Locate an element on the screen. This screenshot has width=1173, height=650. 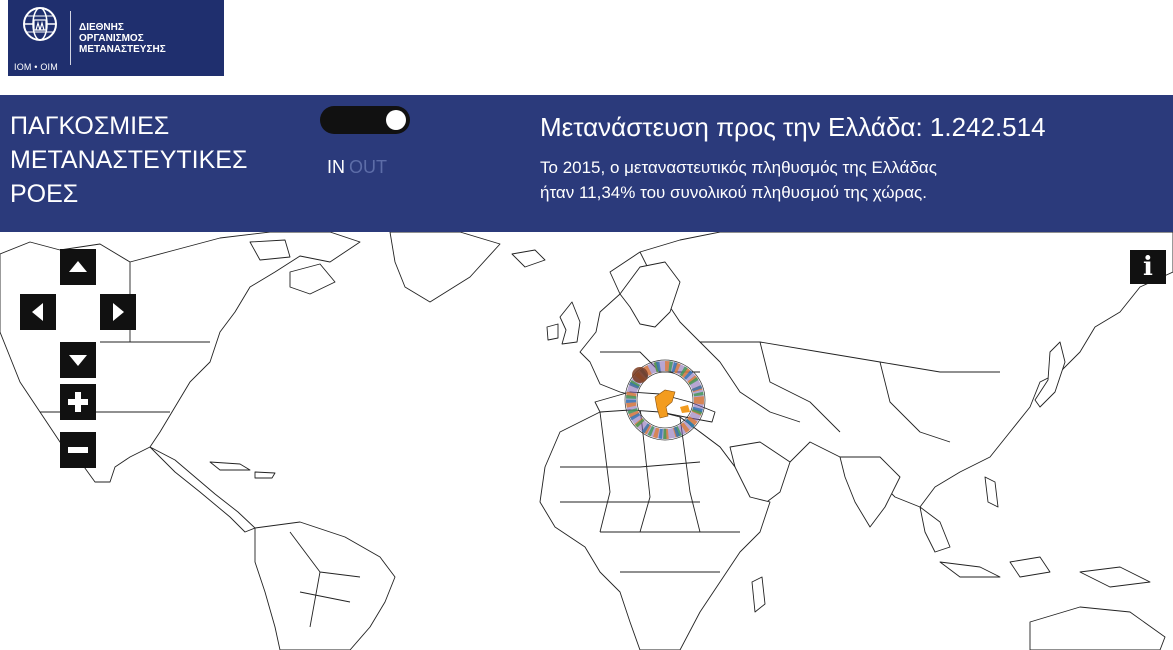
logo-name: ΔΙΕΘΝΗΣ ΟΡΓΑΝΙΣΜΟΣ ΜΕΤΑΝΑΣΤΕΥΣΗΣ is located at coordinates (122, 38).